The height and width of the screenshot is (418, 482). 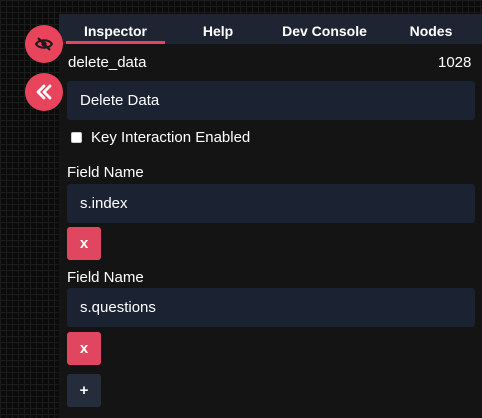 I want to click on tab-bar: Inspector Help Dev Console Nodes, so click(x=270, y=29).